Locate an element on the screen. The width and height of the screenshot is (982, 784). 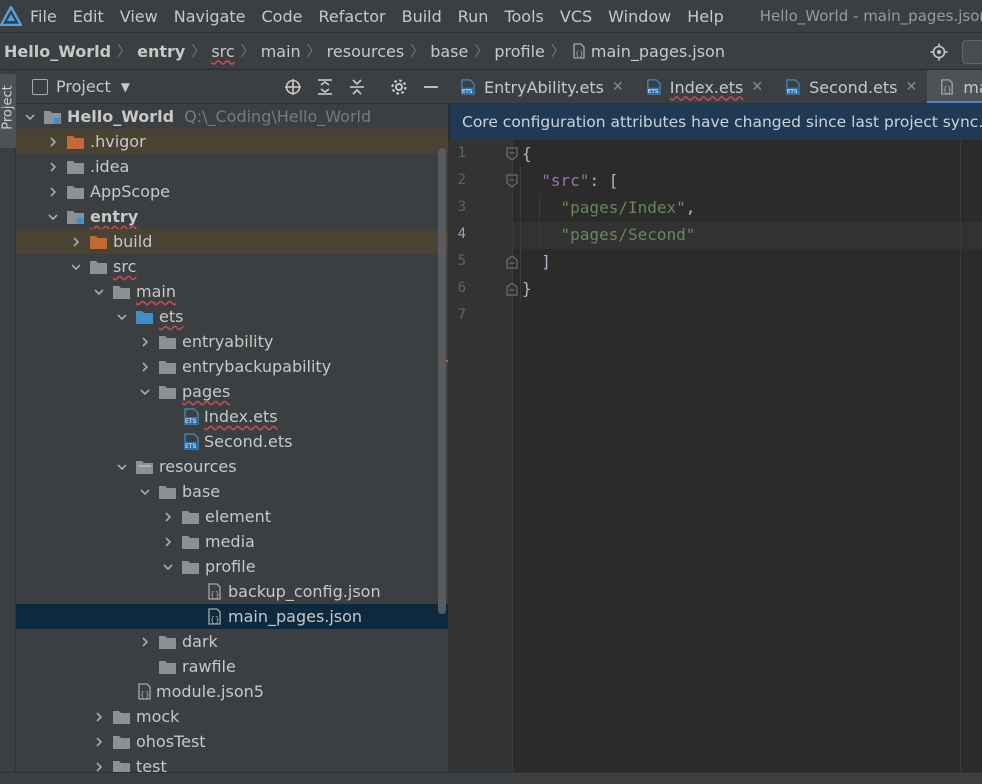
tree-row: profile is located at coordinates (232, 566).